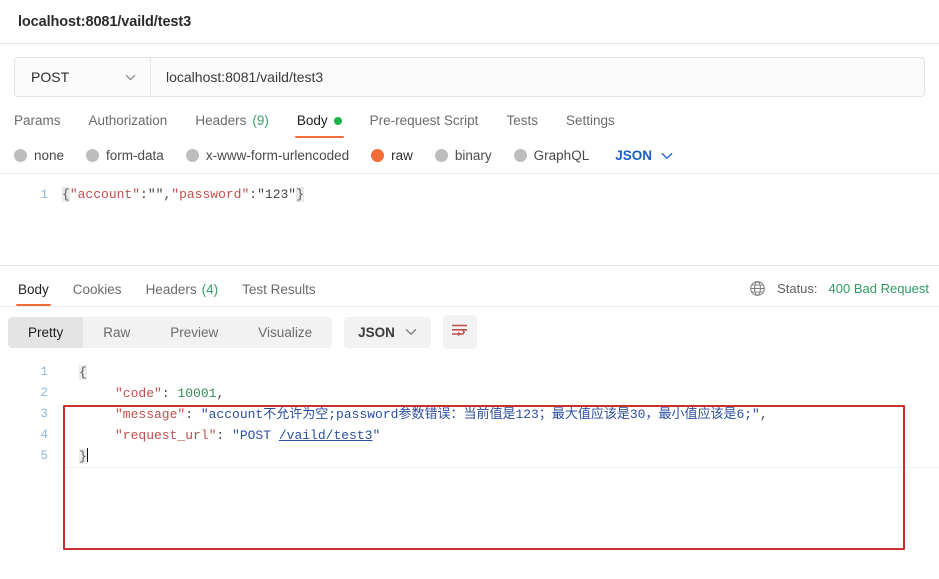  What do you see at coordinates (277, 194) in the screenshot?
I see `json-value-password: "123"` at bounding box center [277, 194].